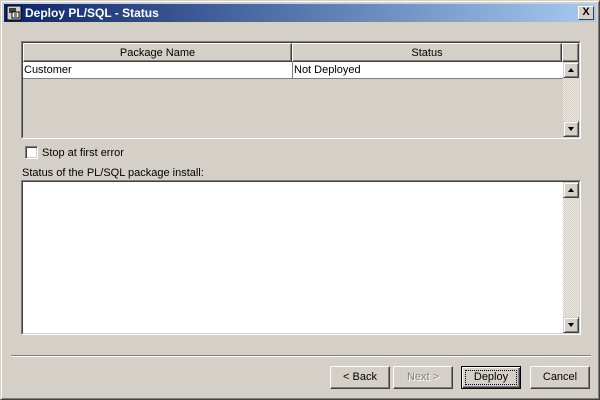 The width and height of the screenshot is (600, 400). What do you see at coordinates (113, 173) in the screenshot?
I see `install-status-label: Status of the PL/SQL package install:` at bounding box center [113, 173].